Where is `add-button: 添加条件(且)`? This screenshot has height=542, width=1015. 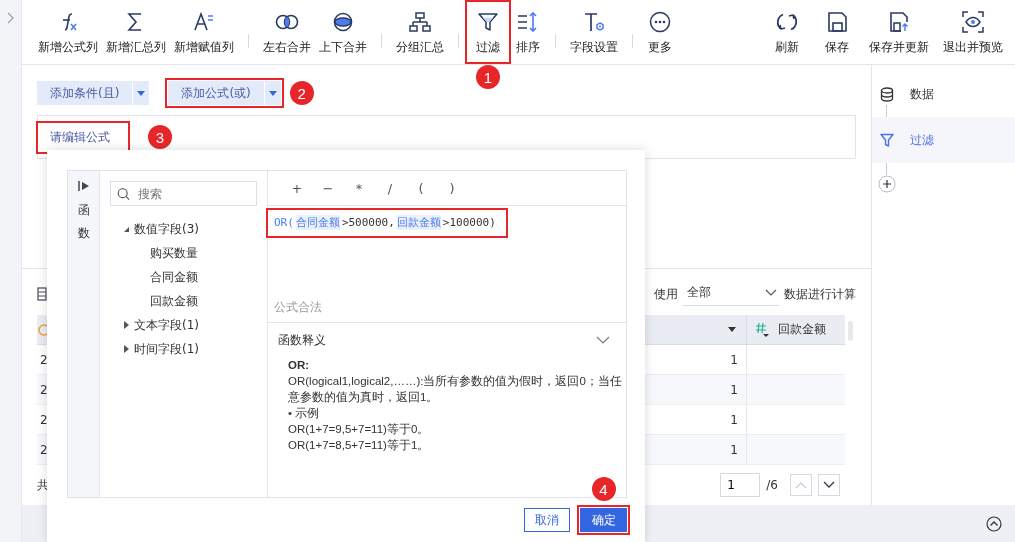 add-button: 添加条件(且) is located at coordinates (85, 93).